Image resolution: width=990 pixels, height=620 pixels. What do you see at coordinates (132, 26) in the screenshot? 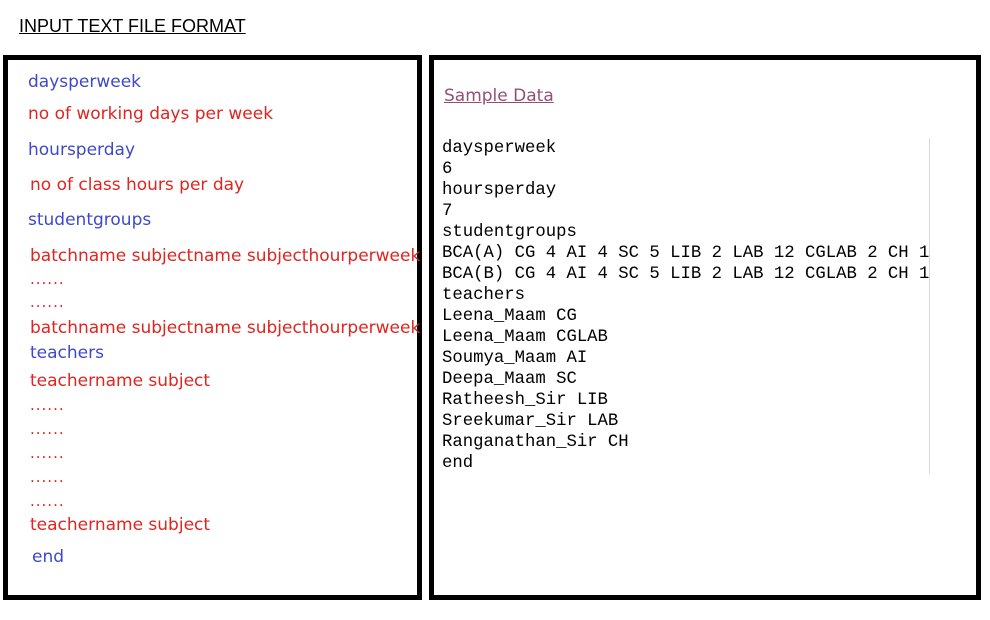
I see `page-title: INPUT TEXT FILE FORMAT` at bounding box center [132, 26].